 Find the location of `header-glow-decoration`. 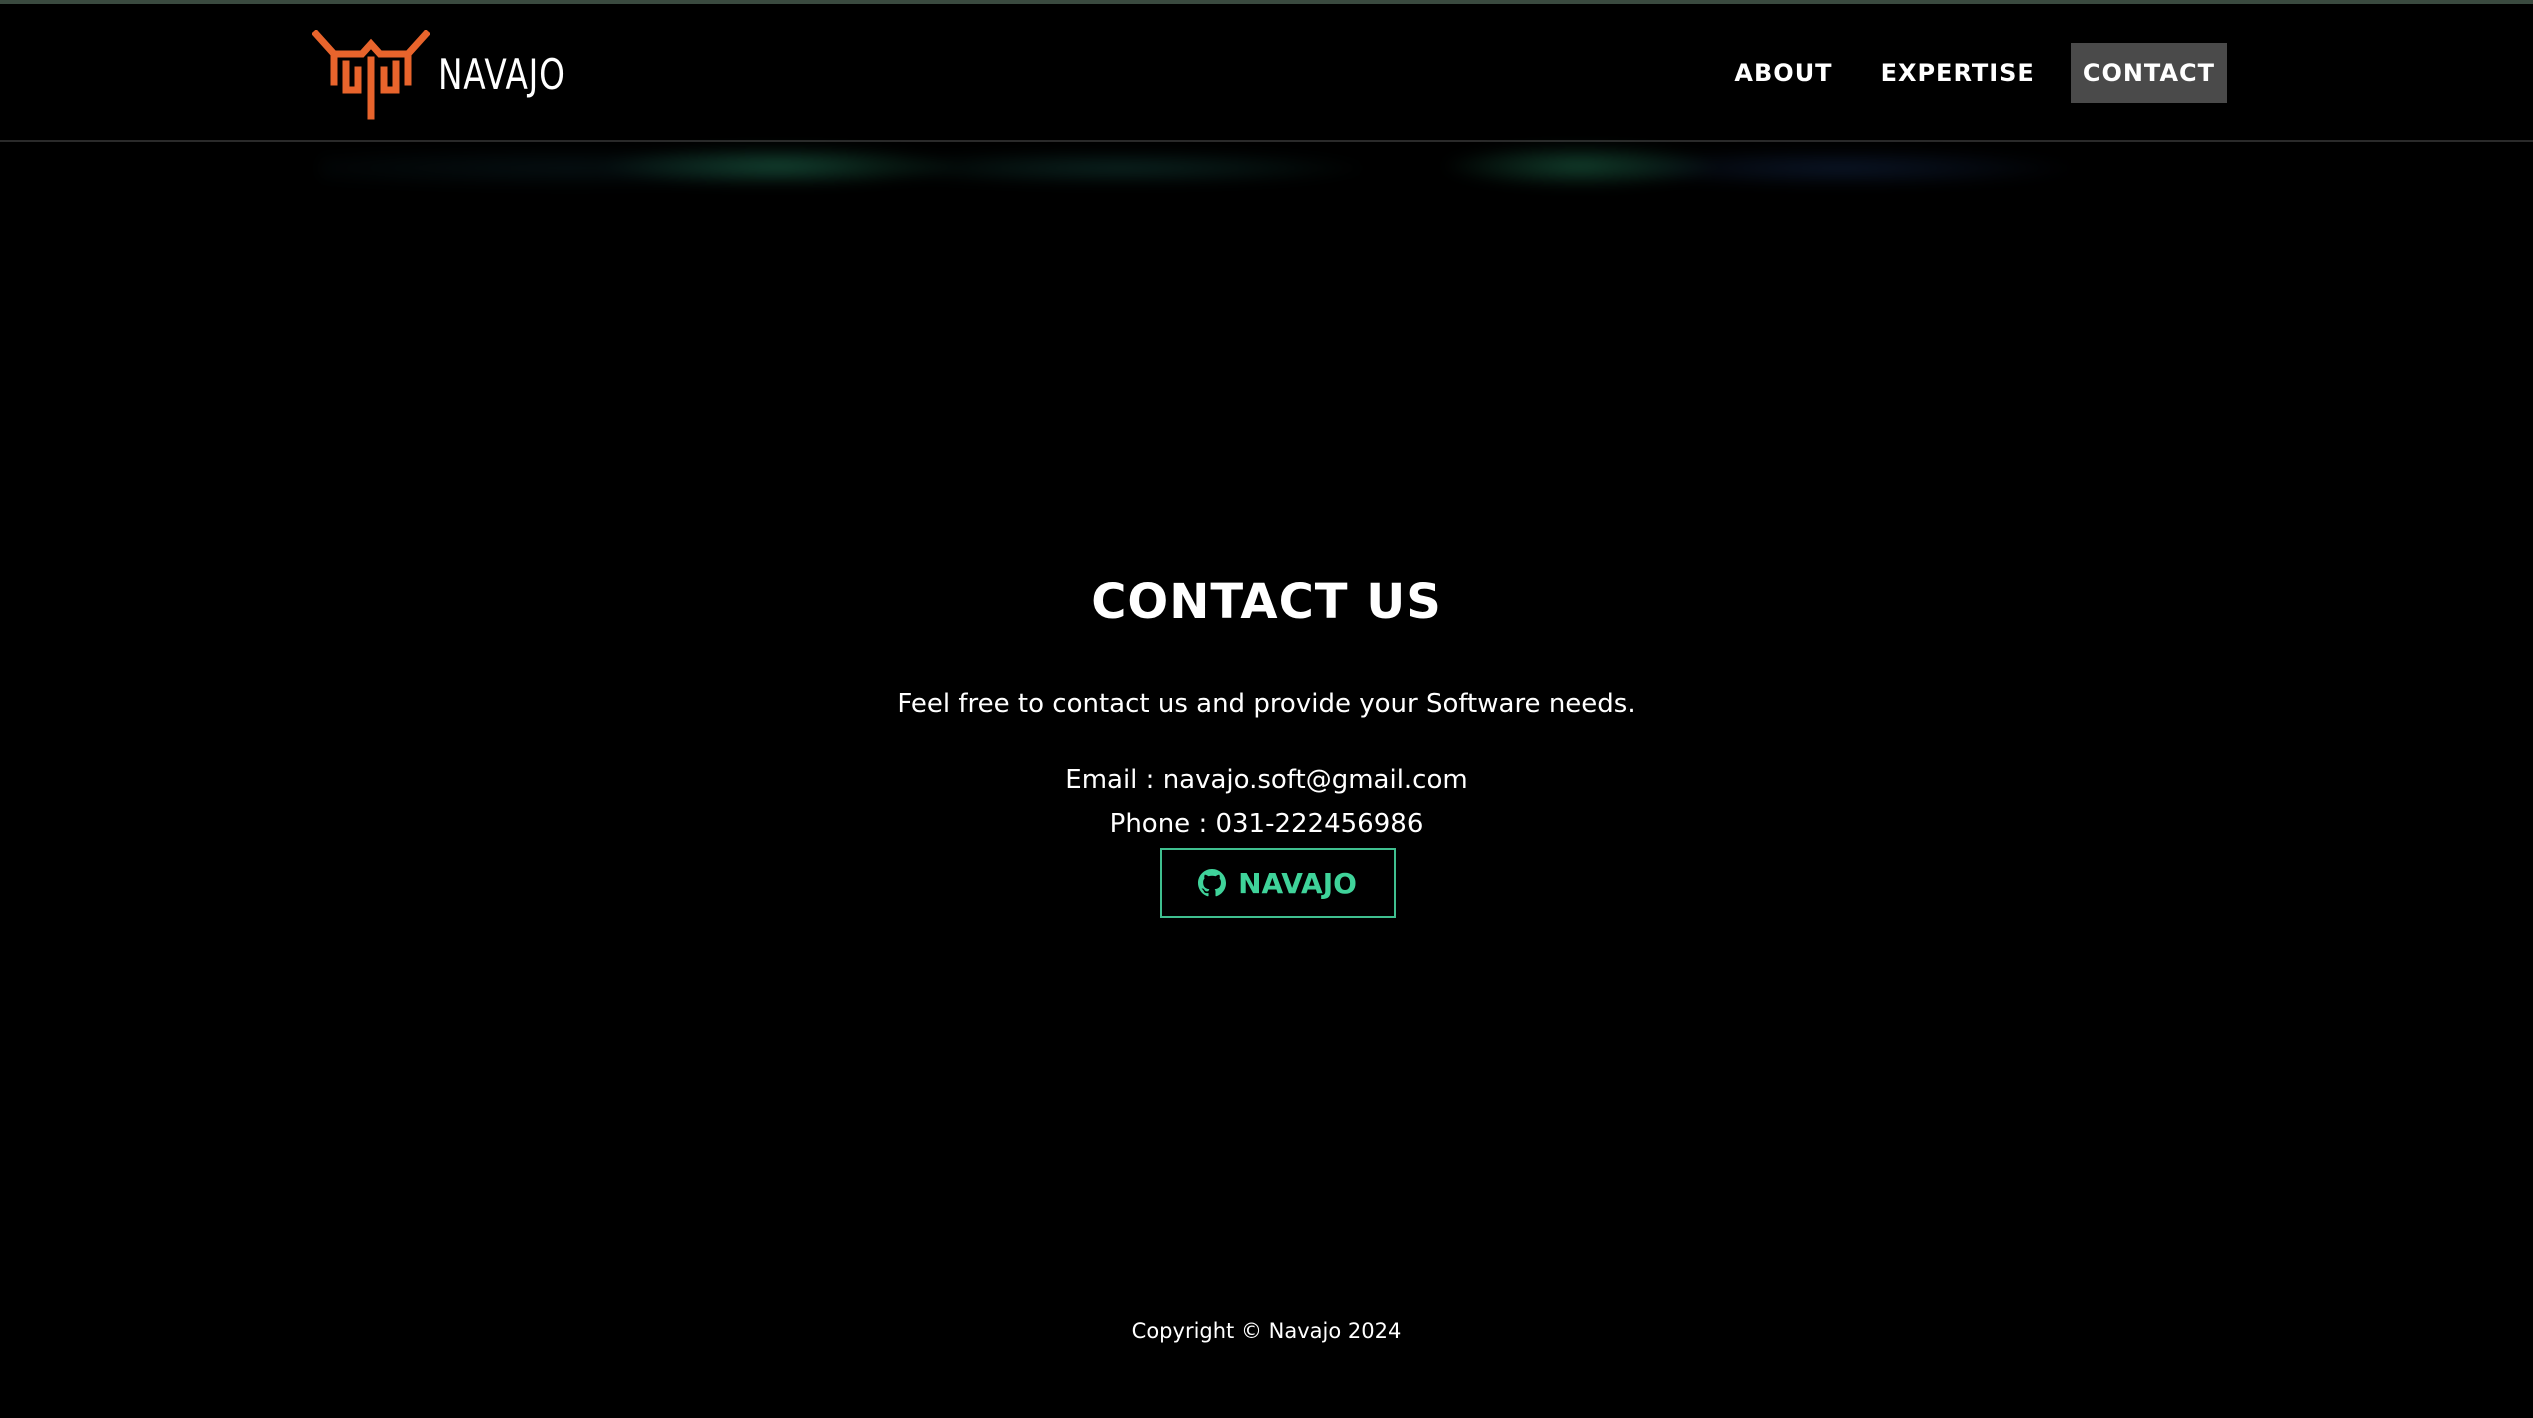

header-glow-decoration is located at coordinates (1270, 172).